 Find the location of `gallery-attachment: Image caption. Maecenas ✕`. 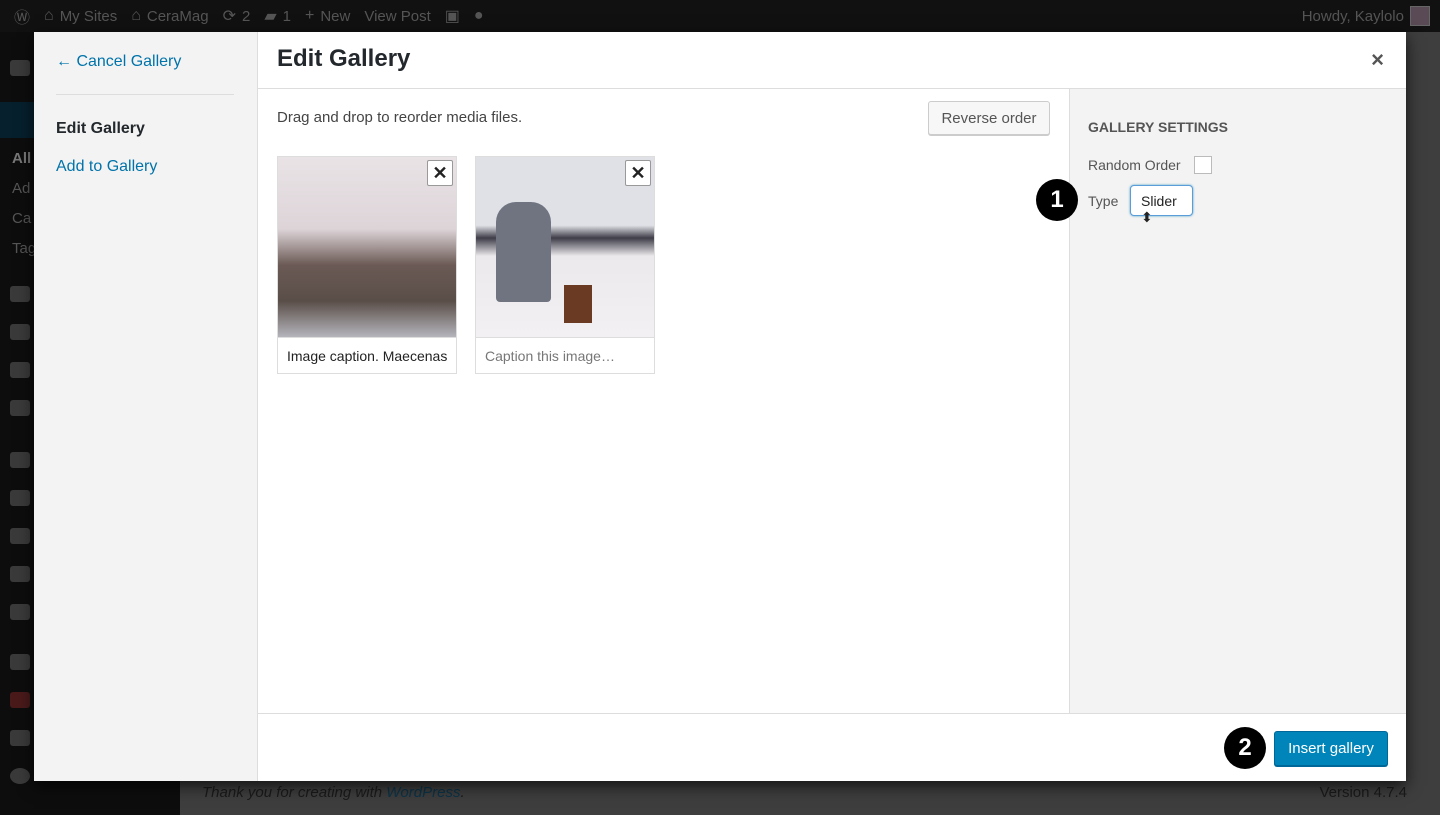

gallery-attachment: Image caption. Maecenas ✕ is located at coordinates (367, 265).